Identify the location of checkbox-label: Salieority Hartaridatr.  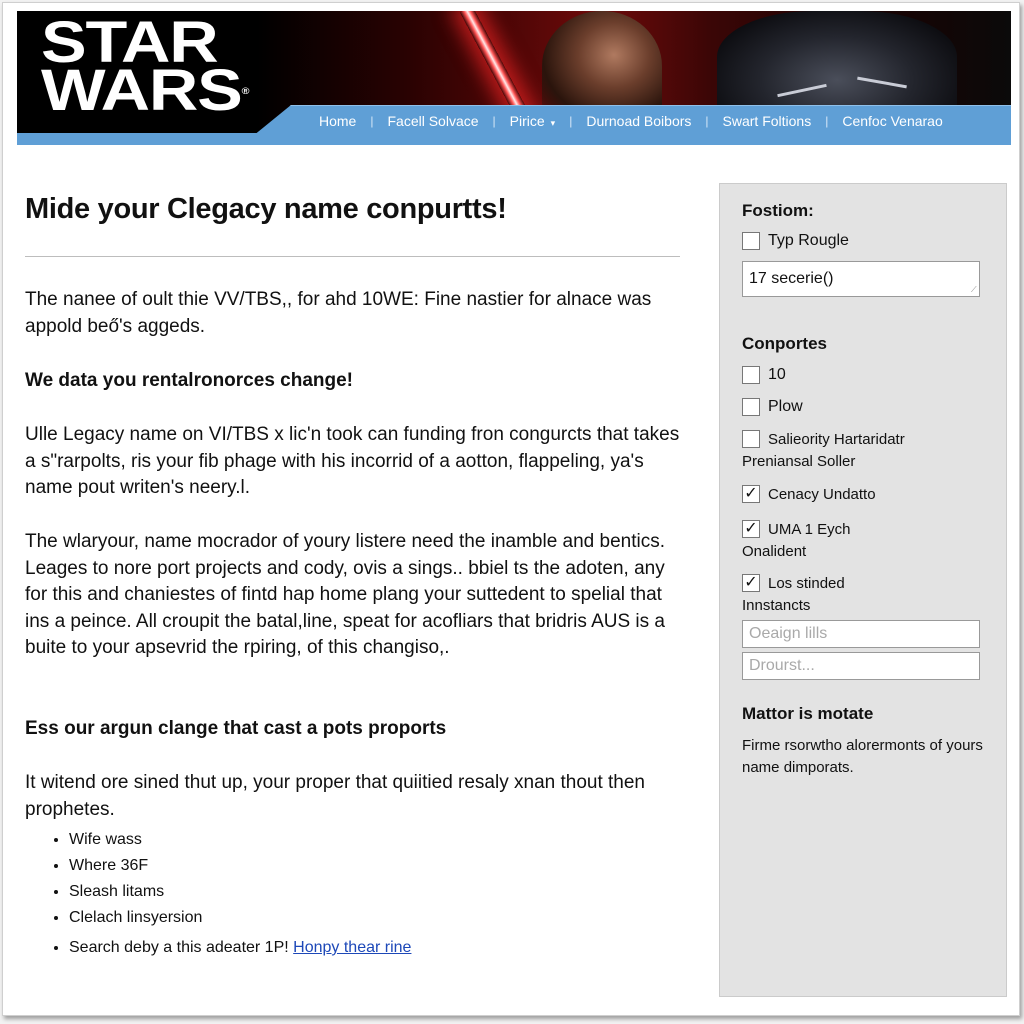
(836, 439).